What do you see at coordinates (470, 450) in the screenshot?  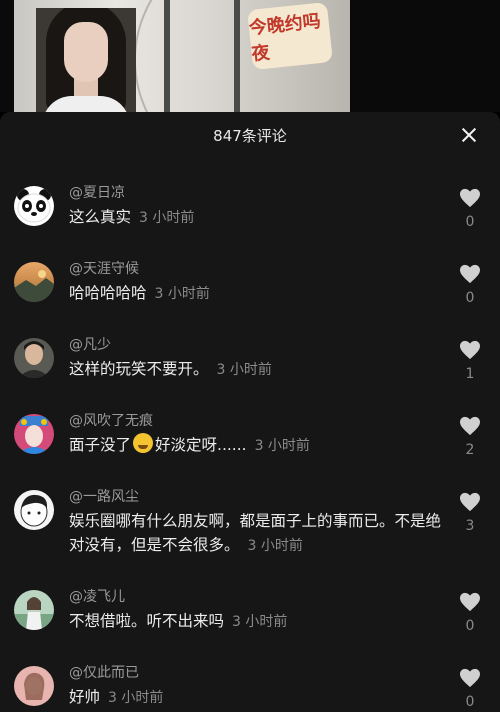 I see `like-count: 2` at bounding box center [470, 450].